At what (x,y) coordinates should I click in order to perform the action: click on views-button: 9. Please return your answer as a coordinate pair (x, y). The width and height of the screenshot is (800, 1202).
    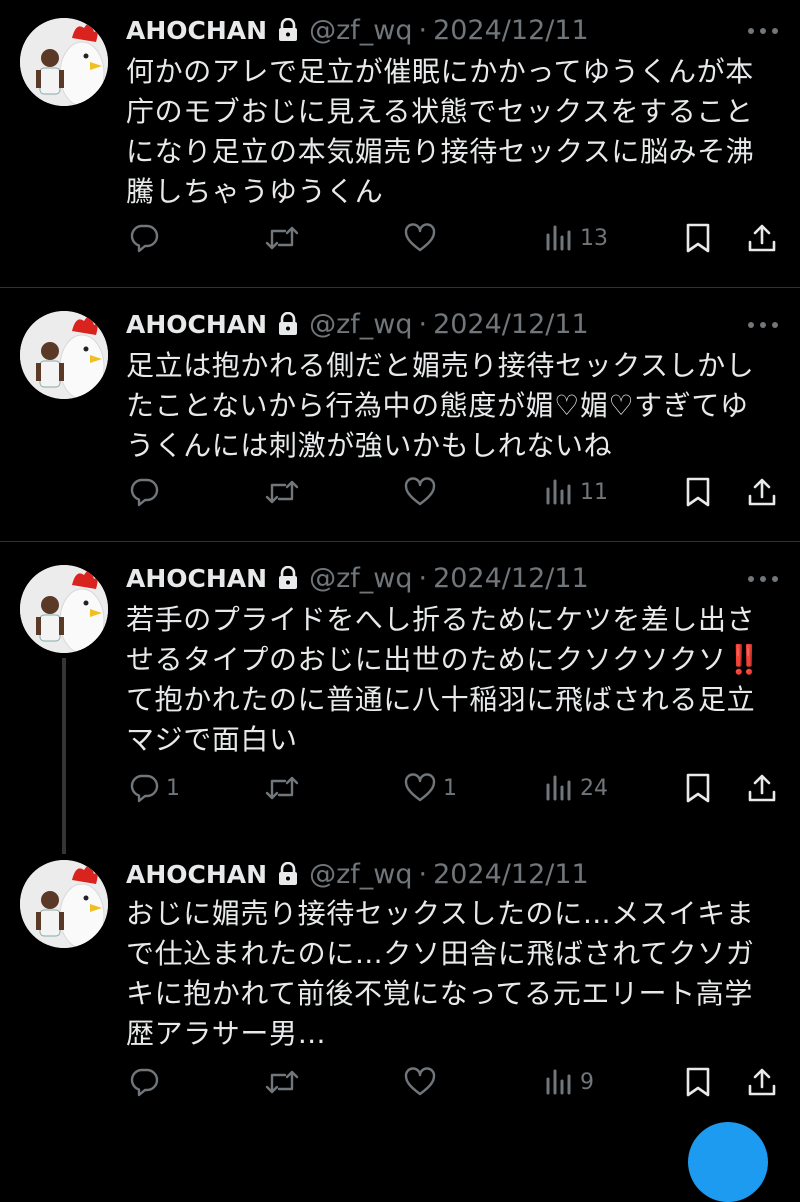
    Looking at the image, I should click on (569, 1082).